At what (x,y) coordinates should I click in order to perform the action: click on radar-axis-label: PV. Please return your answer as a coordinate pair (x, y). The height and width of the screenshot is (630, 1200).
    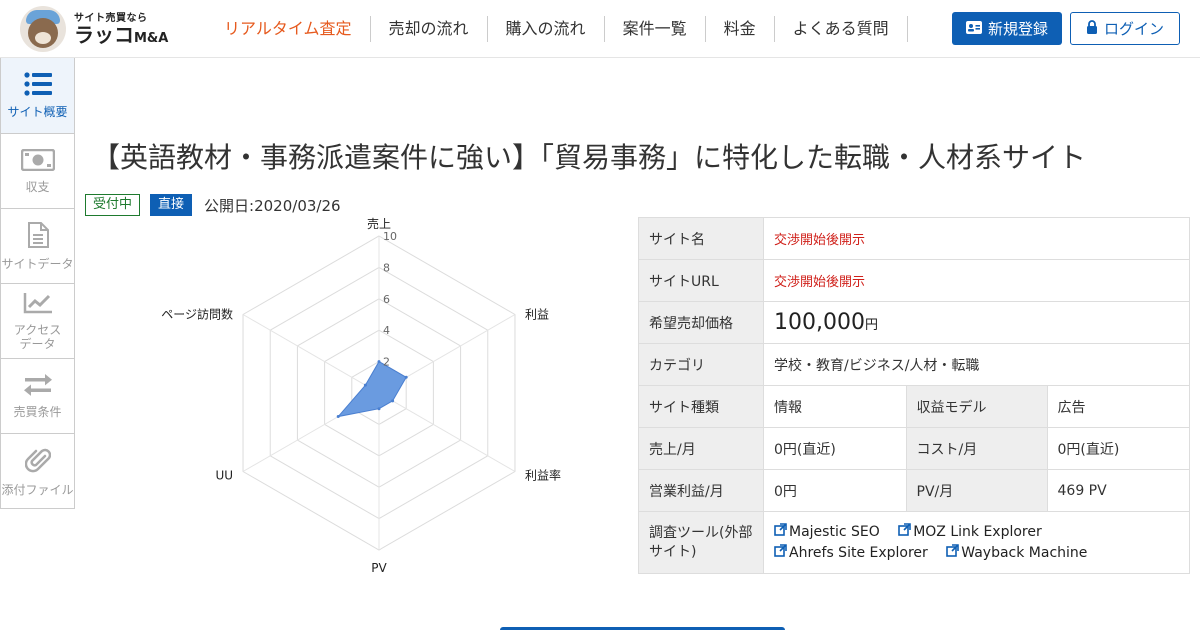
    Looking at the image, I should click on (379, 568).